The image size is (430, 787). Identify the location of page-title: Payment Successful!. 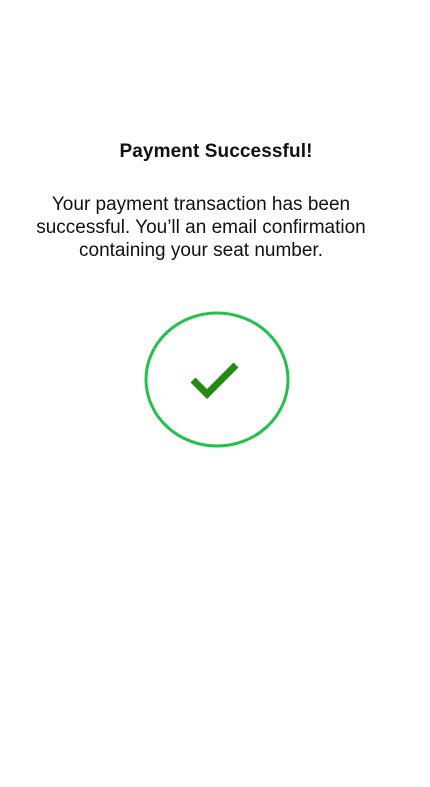
(216, 151).